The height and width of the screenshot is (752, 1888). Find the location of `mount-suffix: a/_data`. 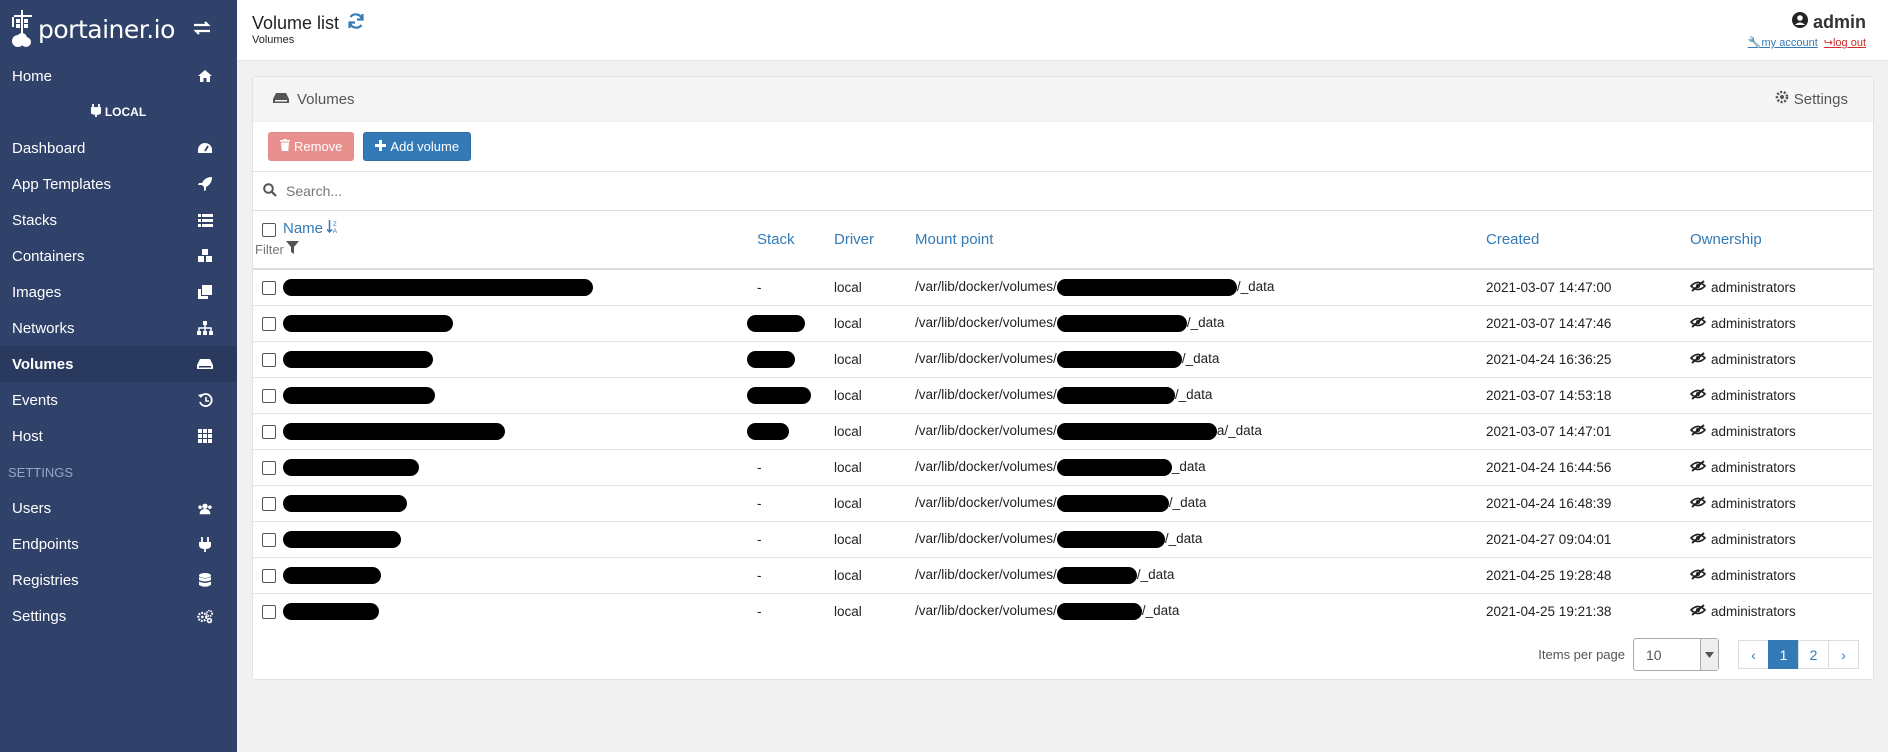

mount-suffix: a/_data is located at coordinates (1239, 430).